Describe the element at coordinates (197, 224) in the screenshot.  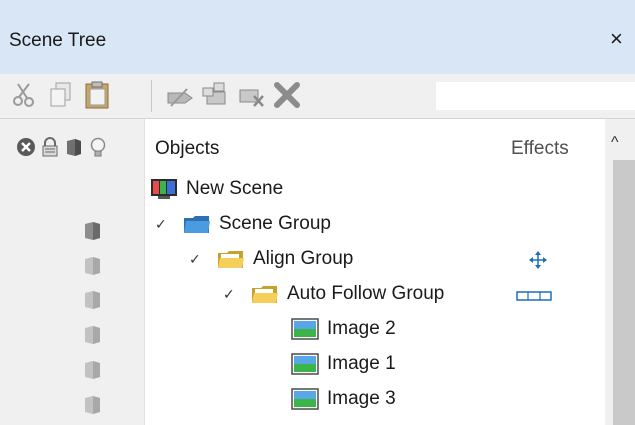
I see `blue-folder-icon` at that location.